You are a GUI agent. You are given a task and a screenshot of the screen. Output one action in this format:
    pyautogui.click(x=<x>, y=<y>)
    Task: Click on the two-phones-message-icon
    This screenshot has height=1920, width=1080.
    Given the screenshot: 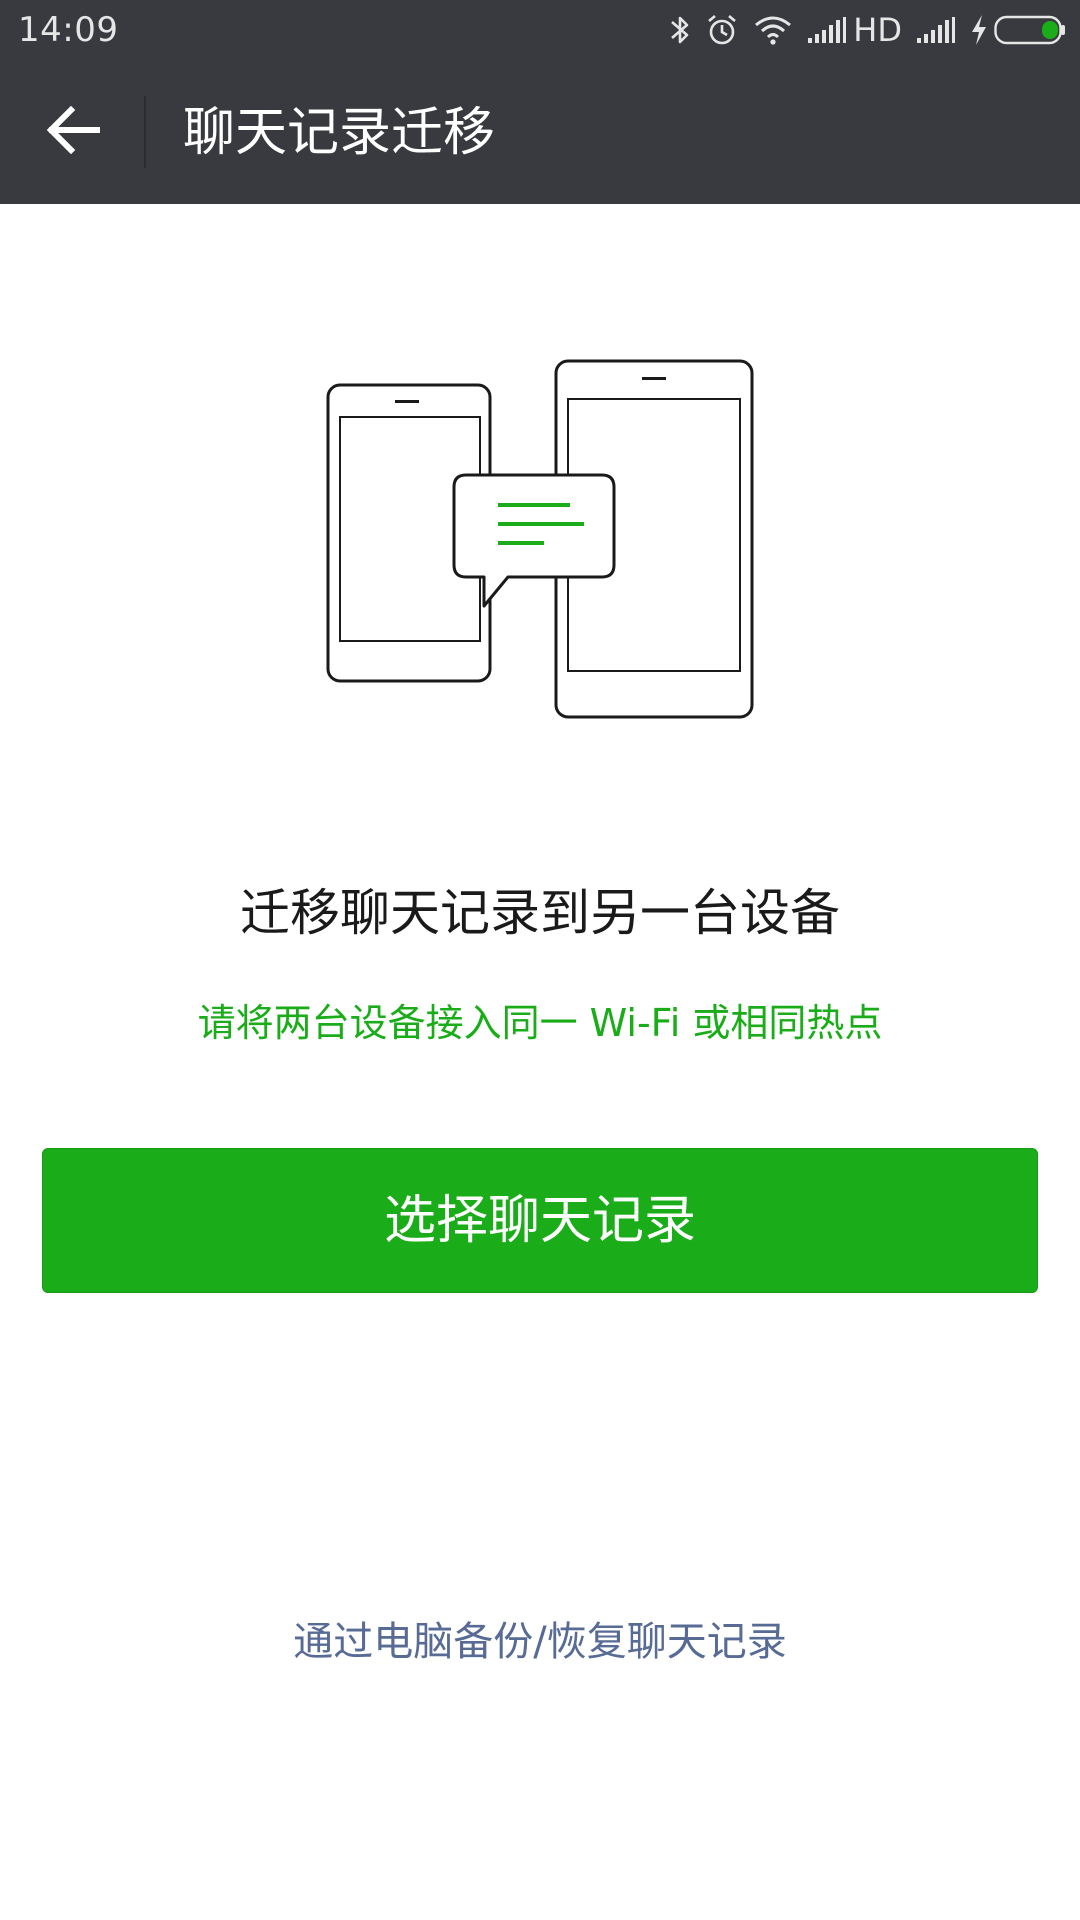 What is the action you would take?
    pyautogui.click(x=540, y=540)
    